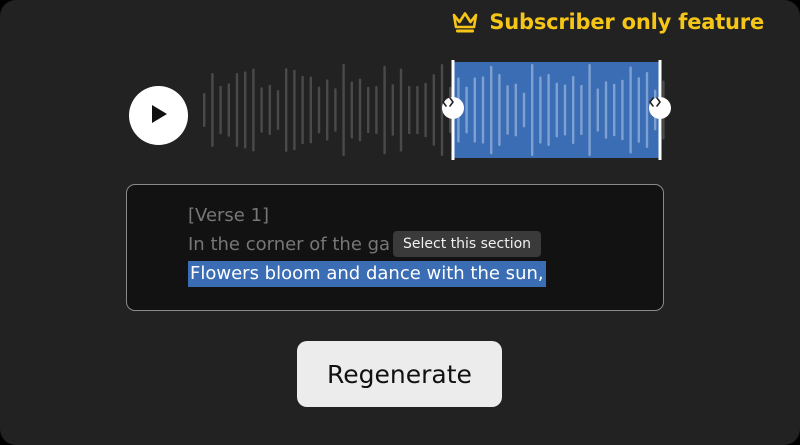  I want to click on lyric-line: In the corner of the ga, so click(289, 244).